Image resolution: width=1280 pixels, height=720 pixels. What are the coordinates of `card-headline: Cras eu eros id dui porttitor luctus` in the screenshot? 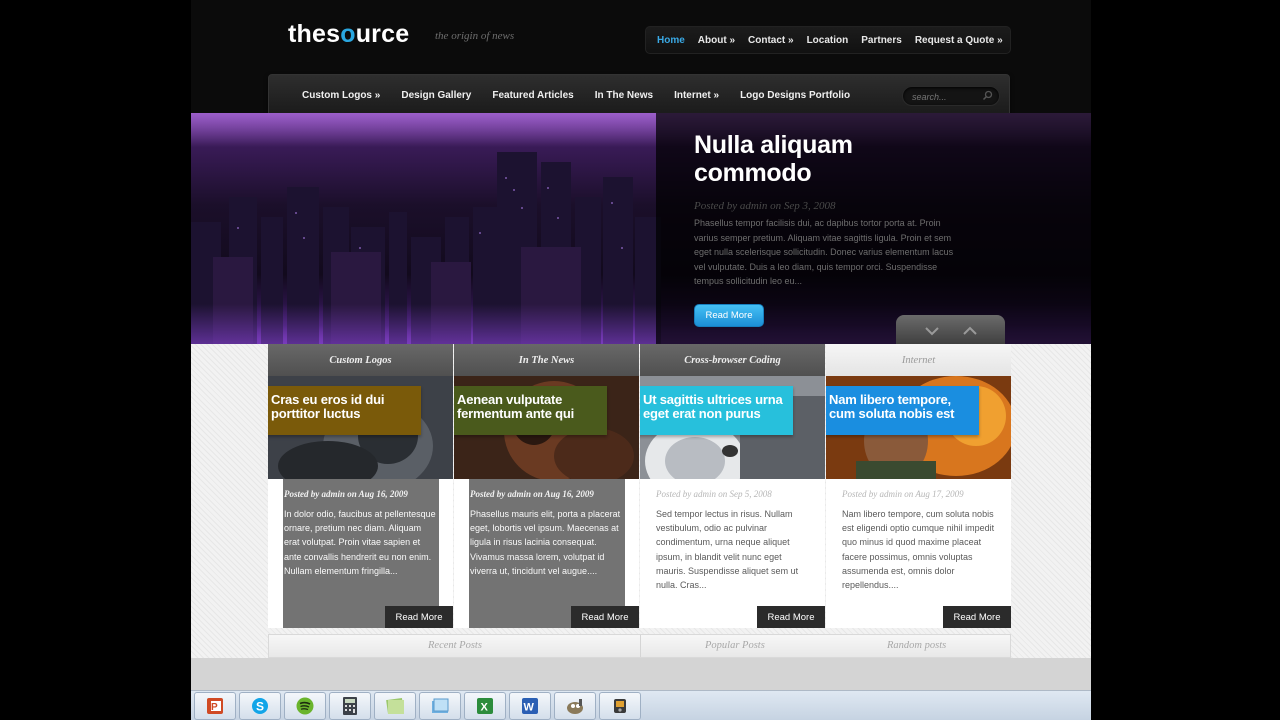 It's located at (344, 410).